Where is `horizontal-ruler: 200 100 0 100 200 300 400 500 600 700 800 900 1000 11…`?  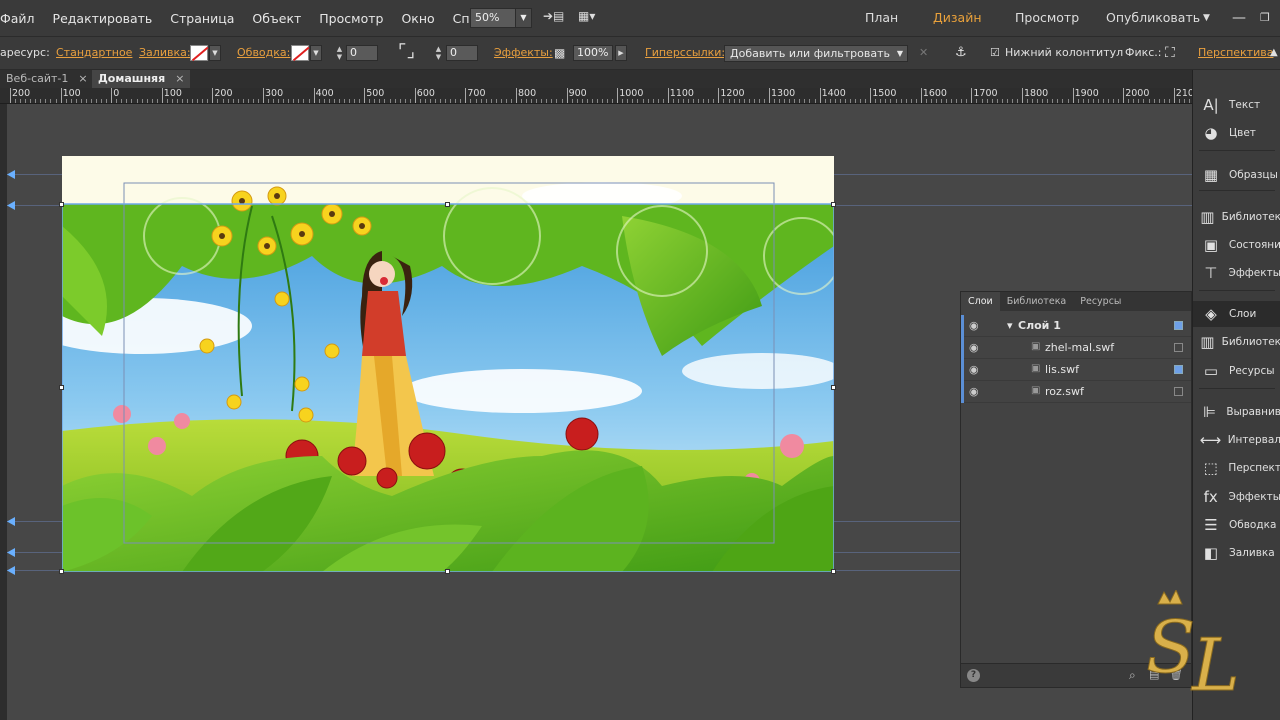 horizontal-ruler: 200 100 0 100 200 300 400 500 600 700 800 900 1000 11… is located at coordinates (596, 96).